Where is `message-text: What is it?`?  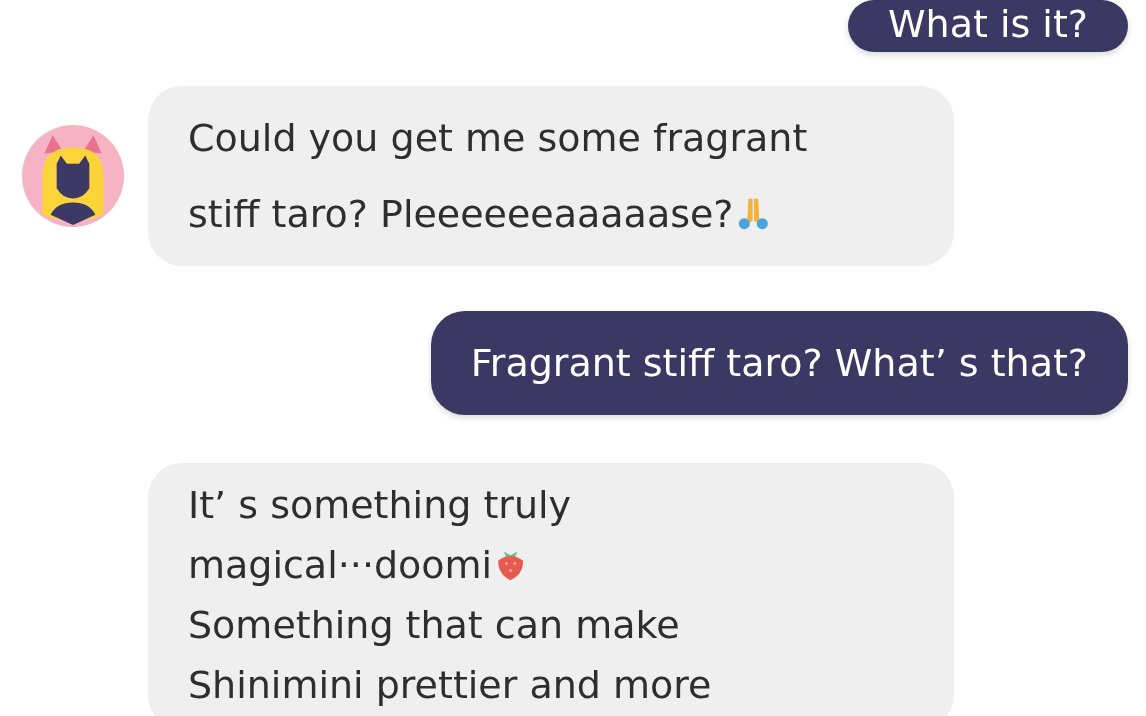 message-text: What is it? is located at coordinates (988, 24).